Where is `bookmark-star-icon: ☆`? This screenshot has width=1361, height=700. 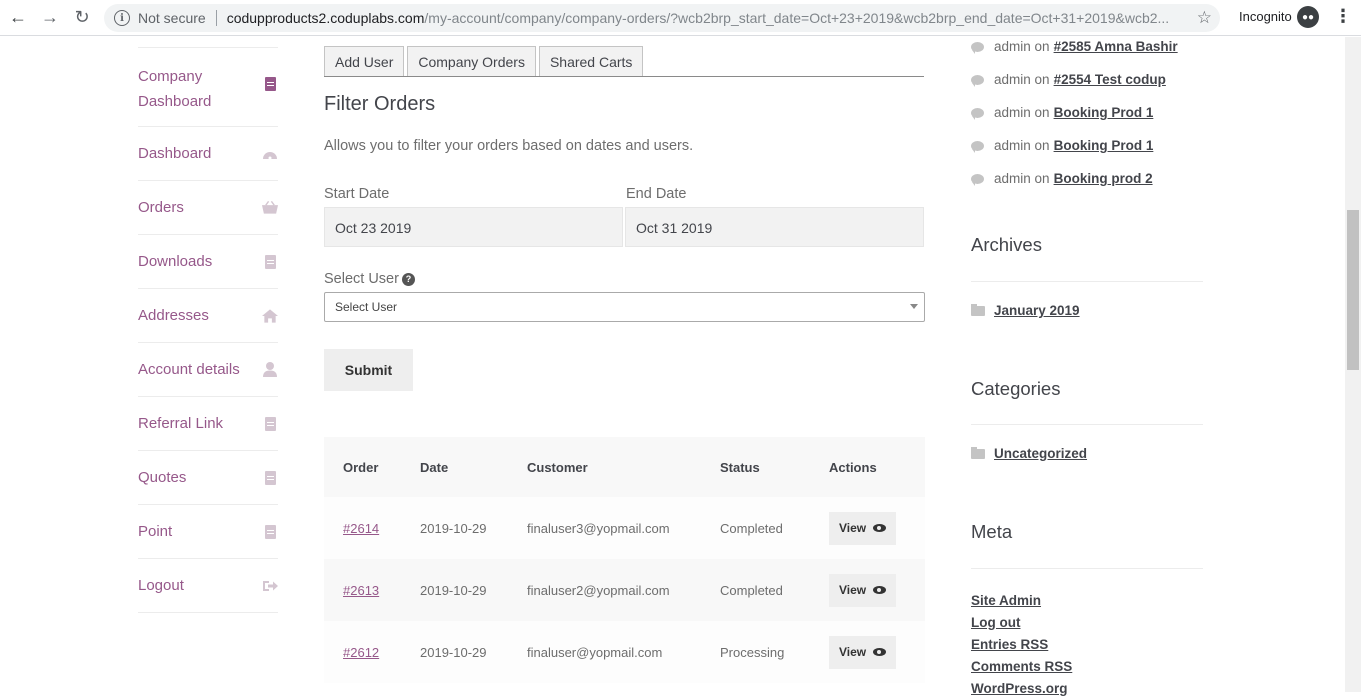 bookmark-star-icon: ☆ is located at coordinates (1204, 18).